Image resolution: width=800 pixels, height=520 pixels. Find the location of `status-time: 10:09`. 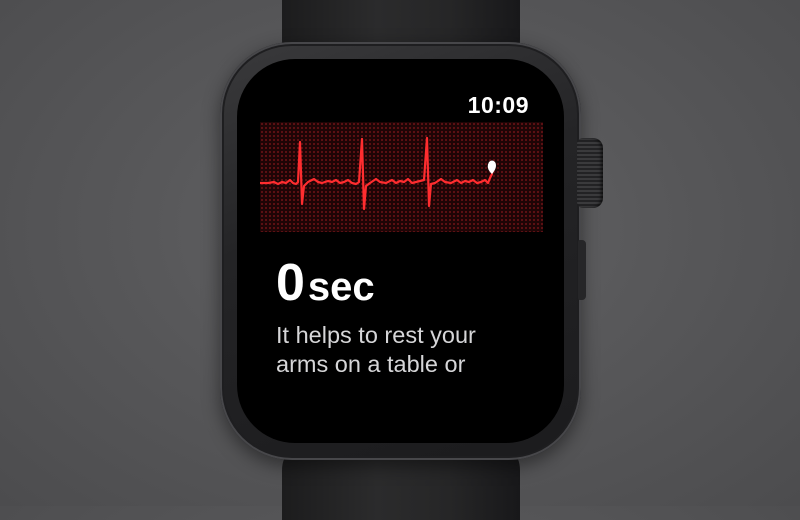

status-time: 10:09 is located at coordinates (498, 105).